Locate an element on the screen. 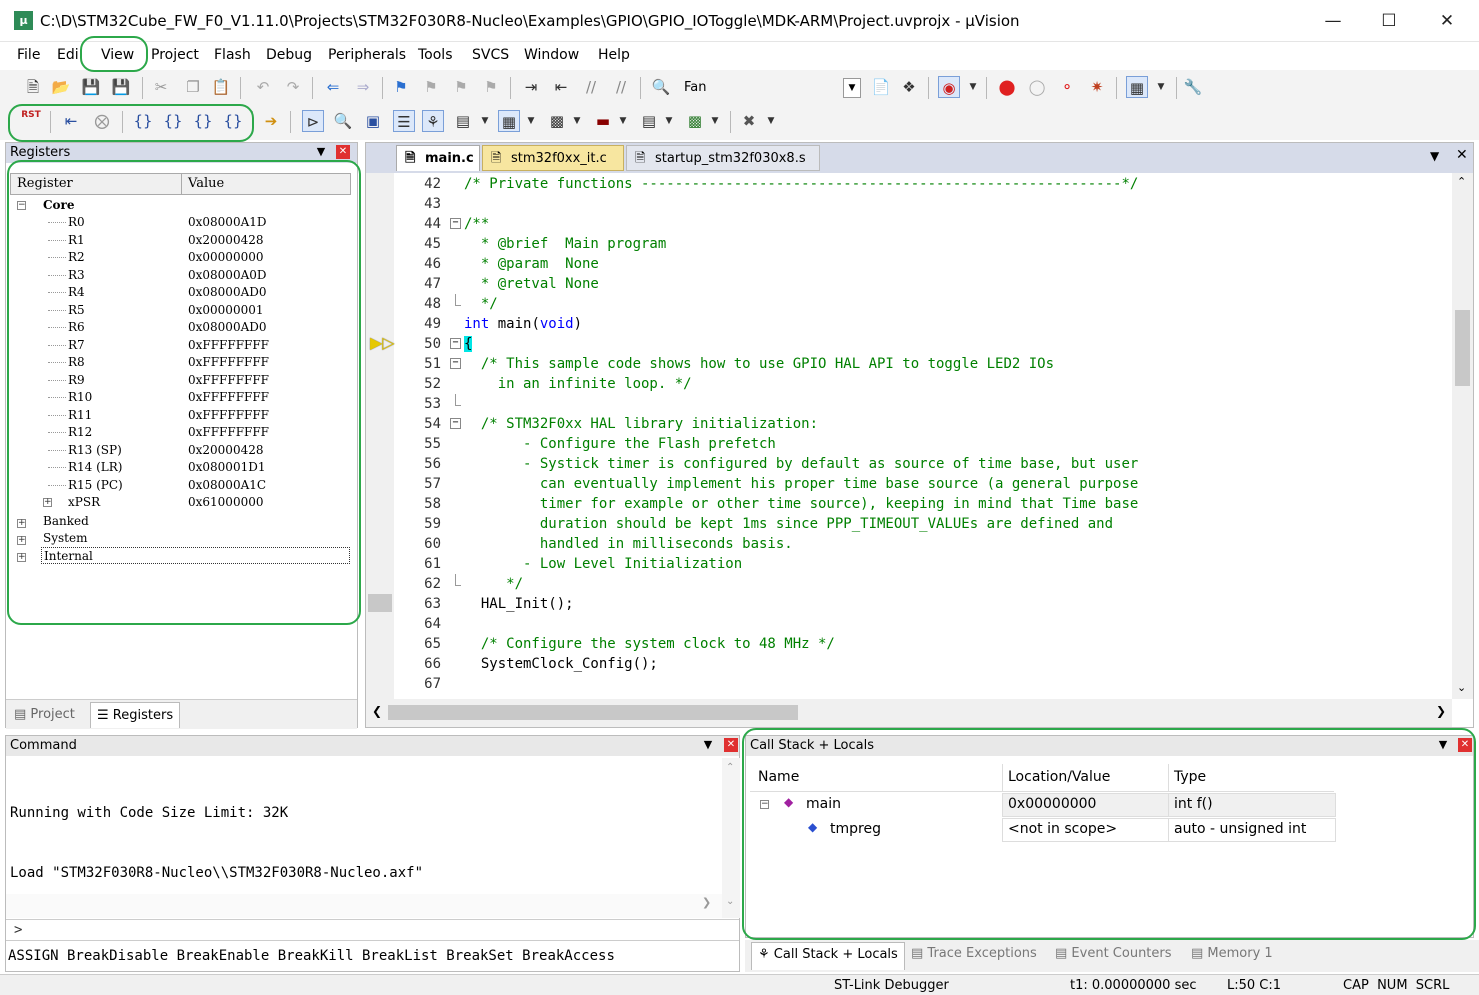 The image size is (1479, 995). command-scrollbar: ⌃ ⌄ is located at coordinates (731, 838).